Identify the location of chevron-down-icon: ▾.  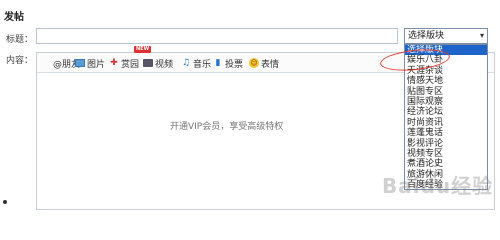
(481, 35).